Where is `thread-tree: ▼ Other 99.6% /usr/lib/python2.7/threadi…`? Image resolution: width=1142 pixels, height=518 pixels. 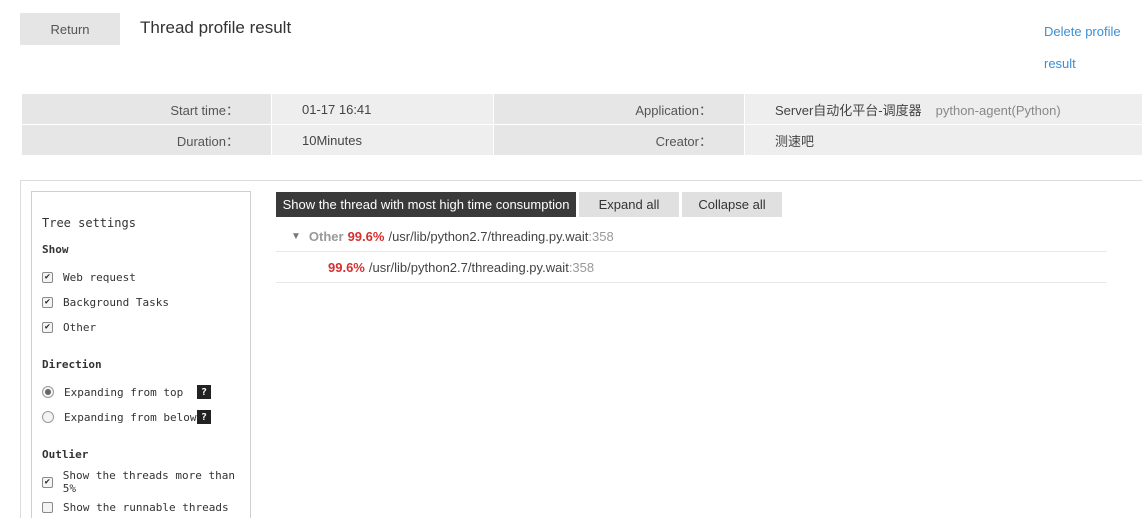 thread-tree: ▼ Other 99.6% /usr/lib/python2.7/threadi… is located at coordinates (691, 252).